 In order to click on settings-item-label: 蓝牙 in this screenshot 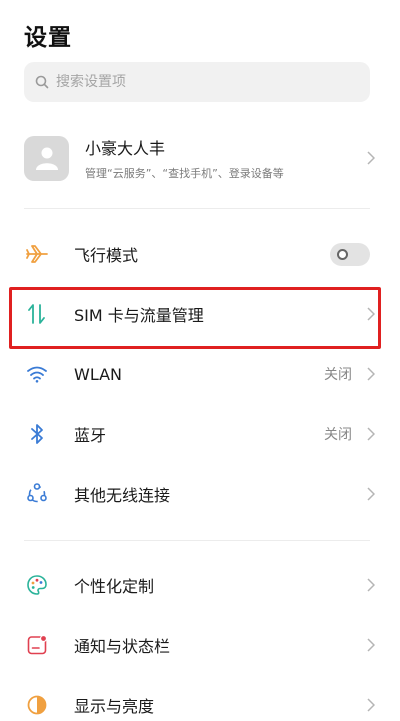, I will do `click(90, 435)`.